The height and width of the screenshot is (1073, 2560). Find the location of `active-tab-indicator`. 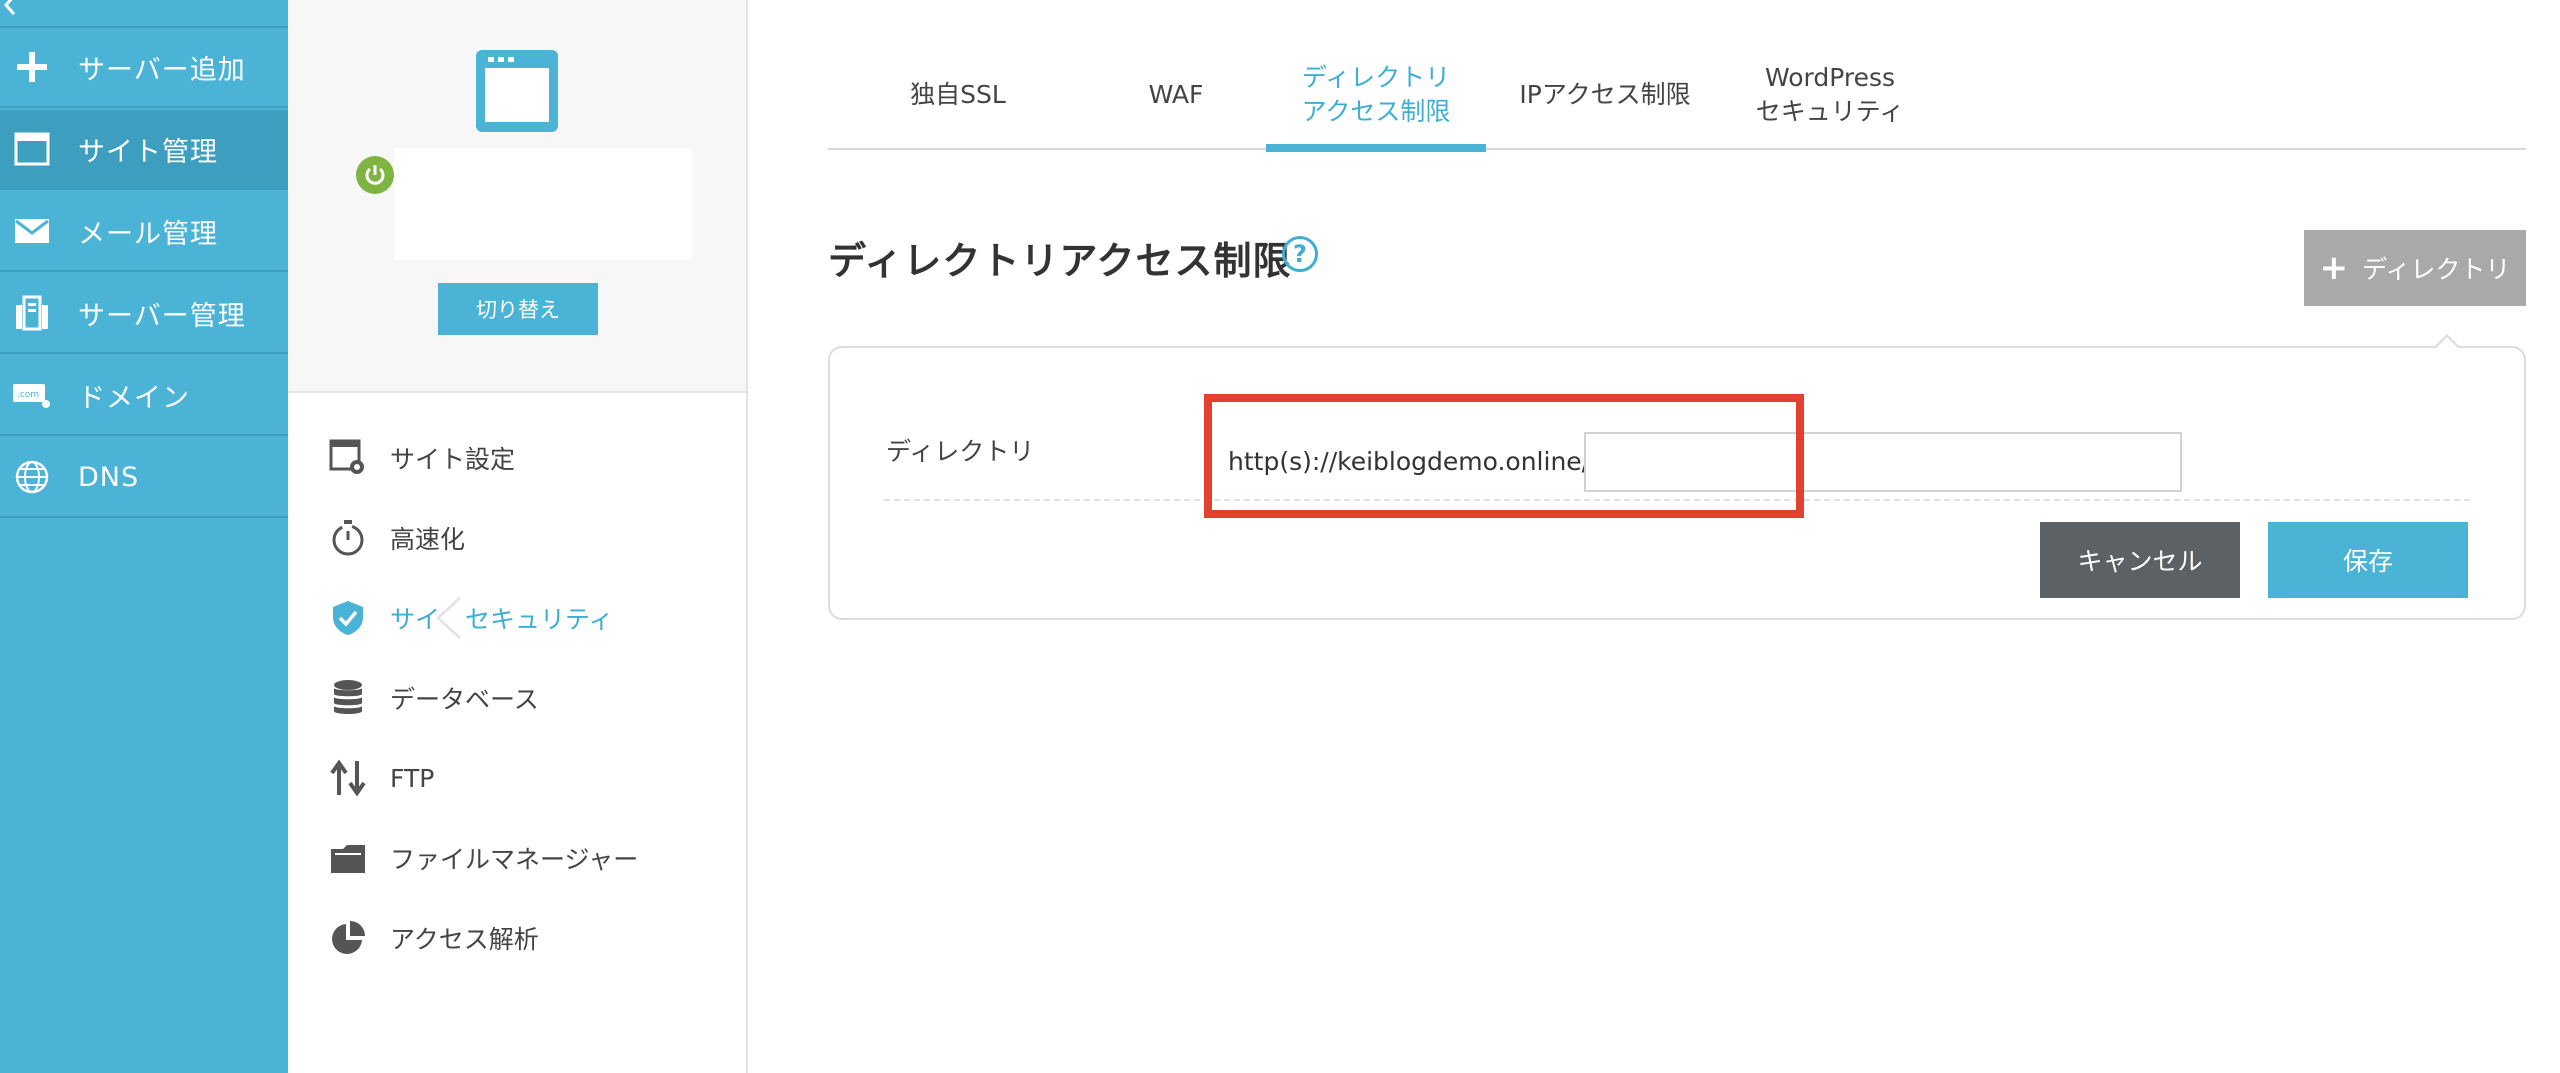

active-tab-indicator is located at coordinates (1376, 148).